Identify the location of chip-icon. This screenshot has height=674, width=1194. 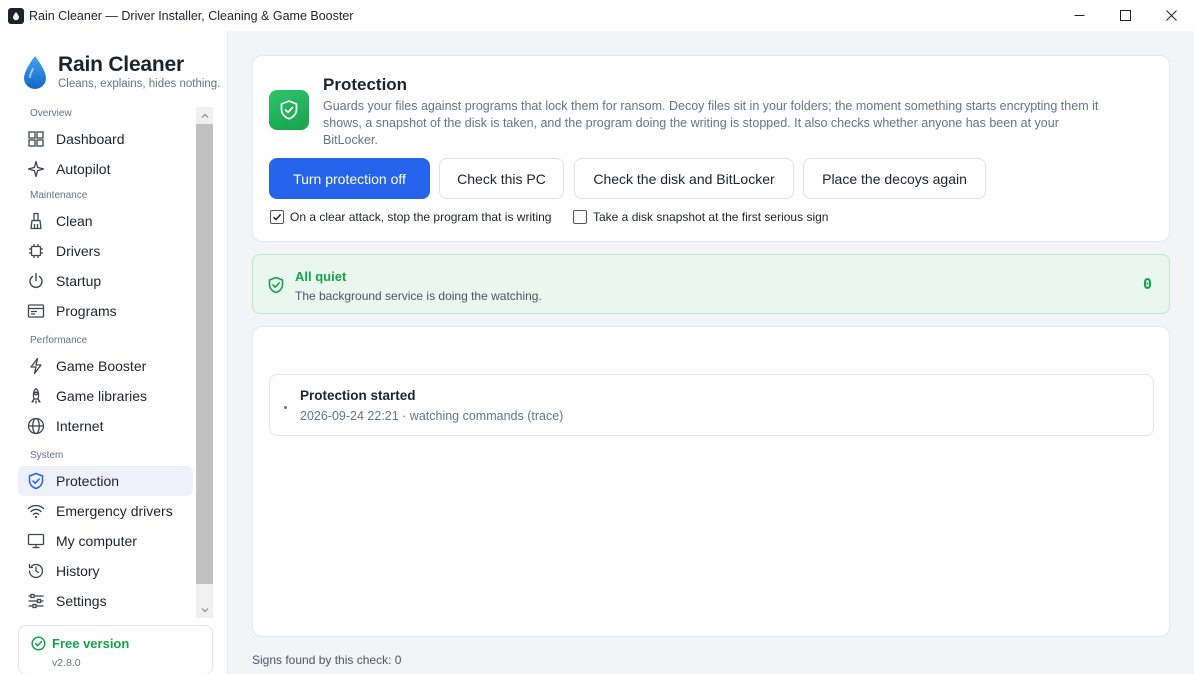
(36, 251).